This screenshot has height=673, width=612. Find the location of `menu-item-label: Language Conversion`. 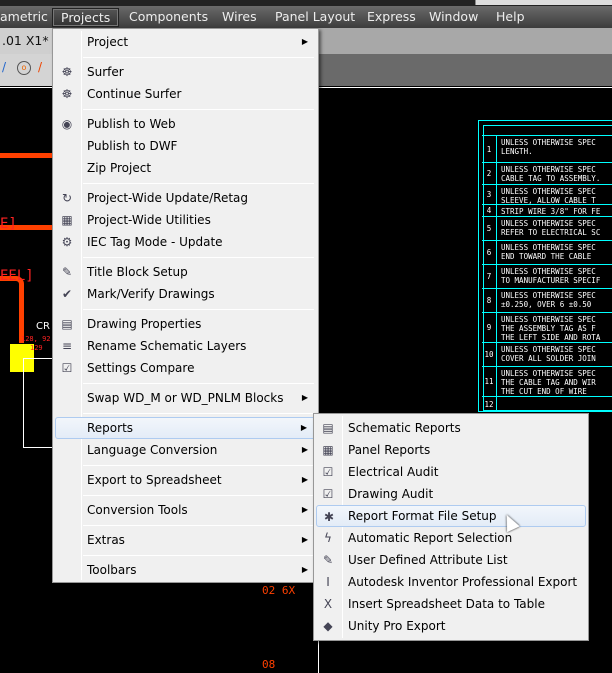

menu-item-label: Language Conversion is located at coordinates (152, 450).